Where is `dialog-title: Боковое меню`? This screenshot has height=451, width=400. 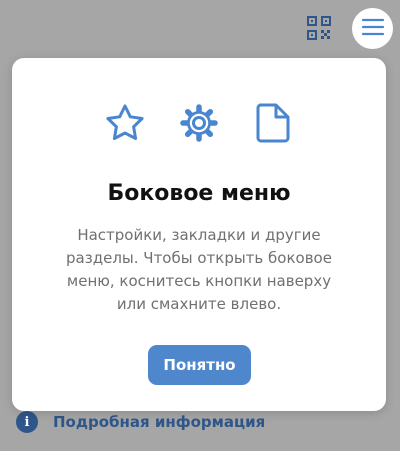 dialog-title: Боковое меню is located at coordinates (199, 193).